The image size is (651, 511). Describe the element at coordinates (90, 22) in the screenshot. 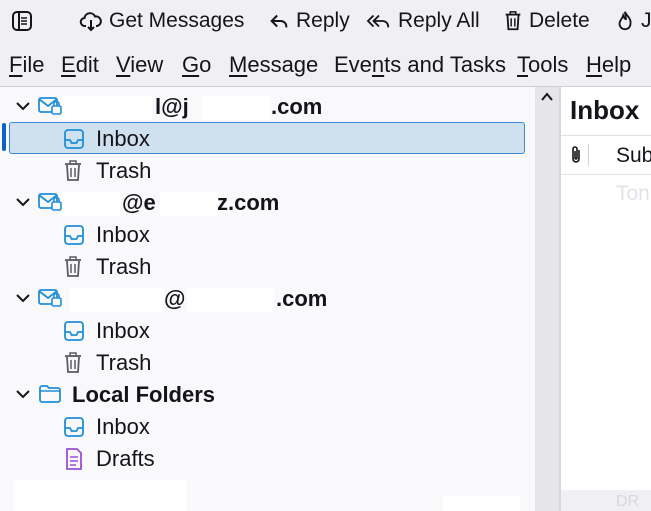

I see `cloud-download-icon` at that location.